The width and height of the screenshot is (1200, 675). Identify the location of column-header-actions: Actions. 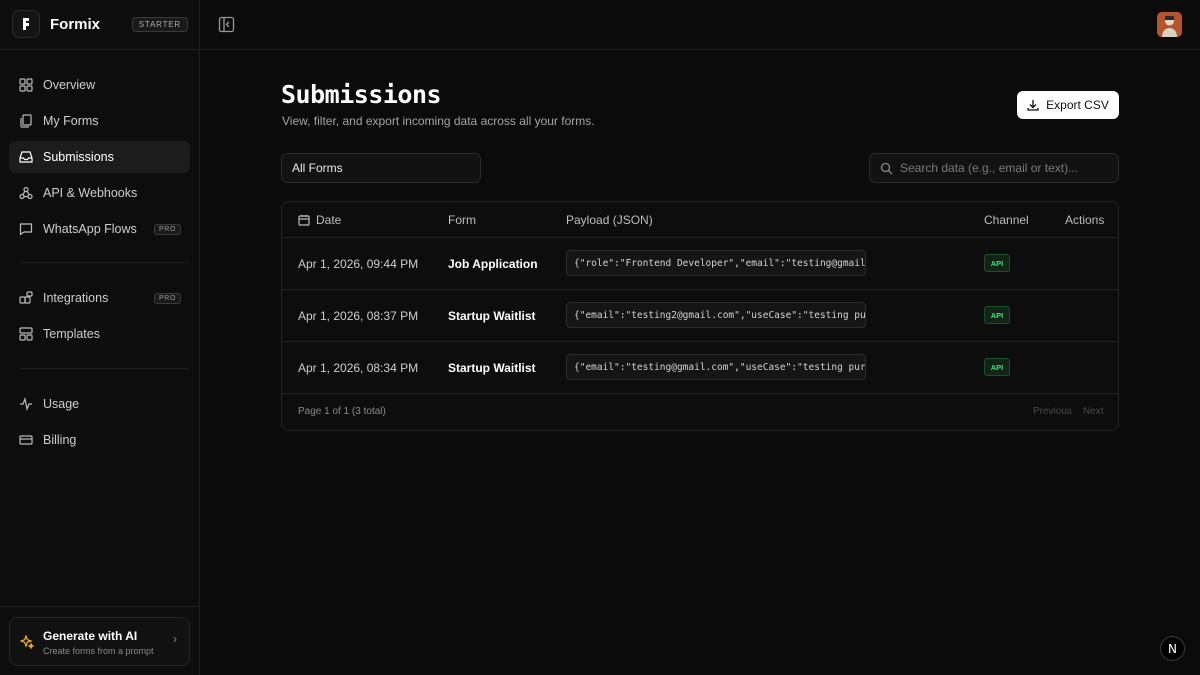
(1084, 220).